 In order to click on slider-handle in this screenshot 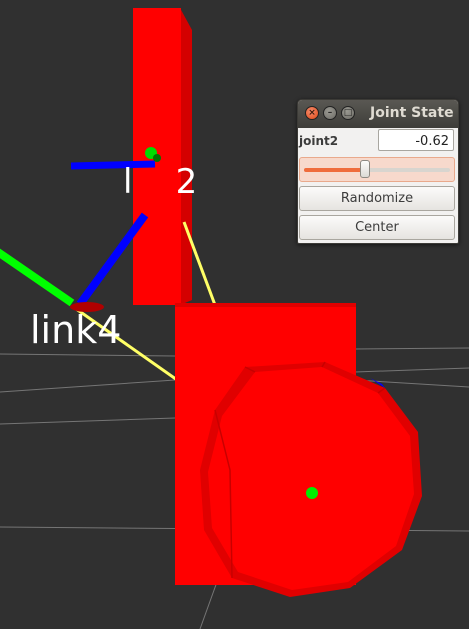, I will do `click(365, 169)`.